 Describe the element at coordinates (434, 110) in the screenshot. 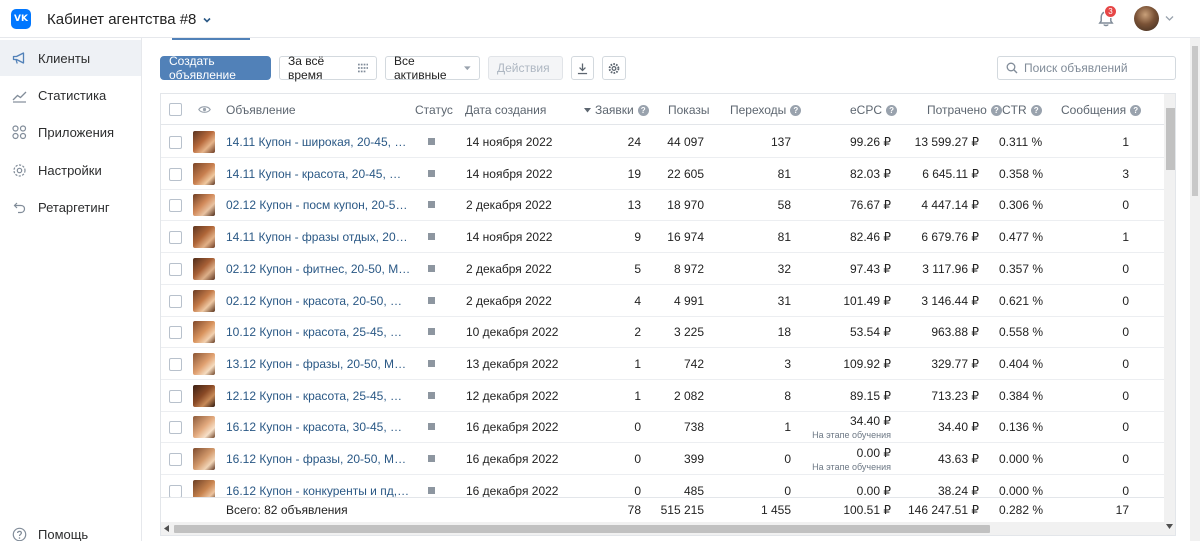

I see `col-header-status: Статус` at that location.